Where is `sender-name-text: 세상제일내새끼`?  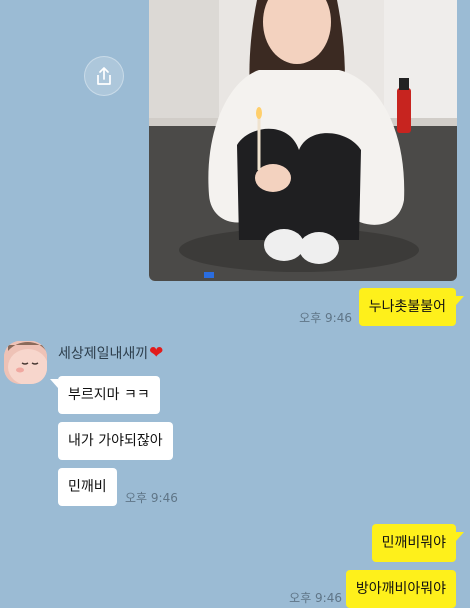
sender-name-text: 세상제일내새끼 is located at coordinates (103, 354).